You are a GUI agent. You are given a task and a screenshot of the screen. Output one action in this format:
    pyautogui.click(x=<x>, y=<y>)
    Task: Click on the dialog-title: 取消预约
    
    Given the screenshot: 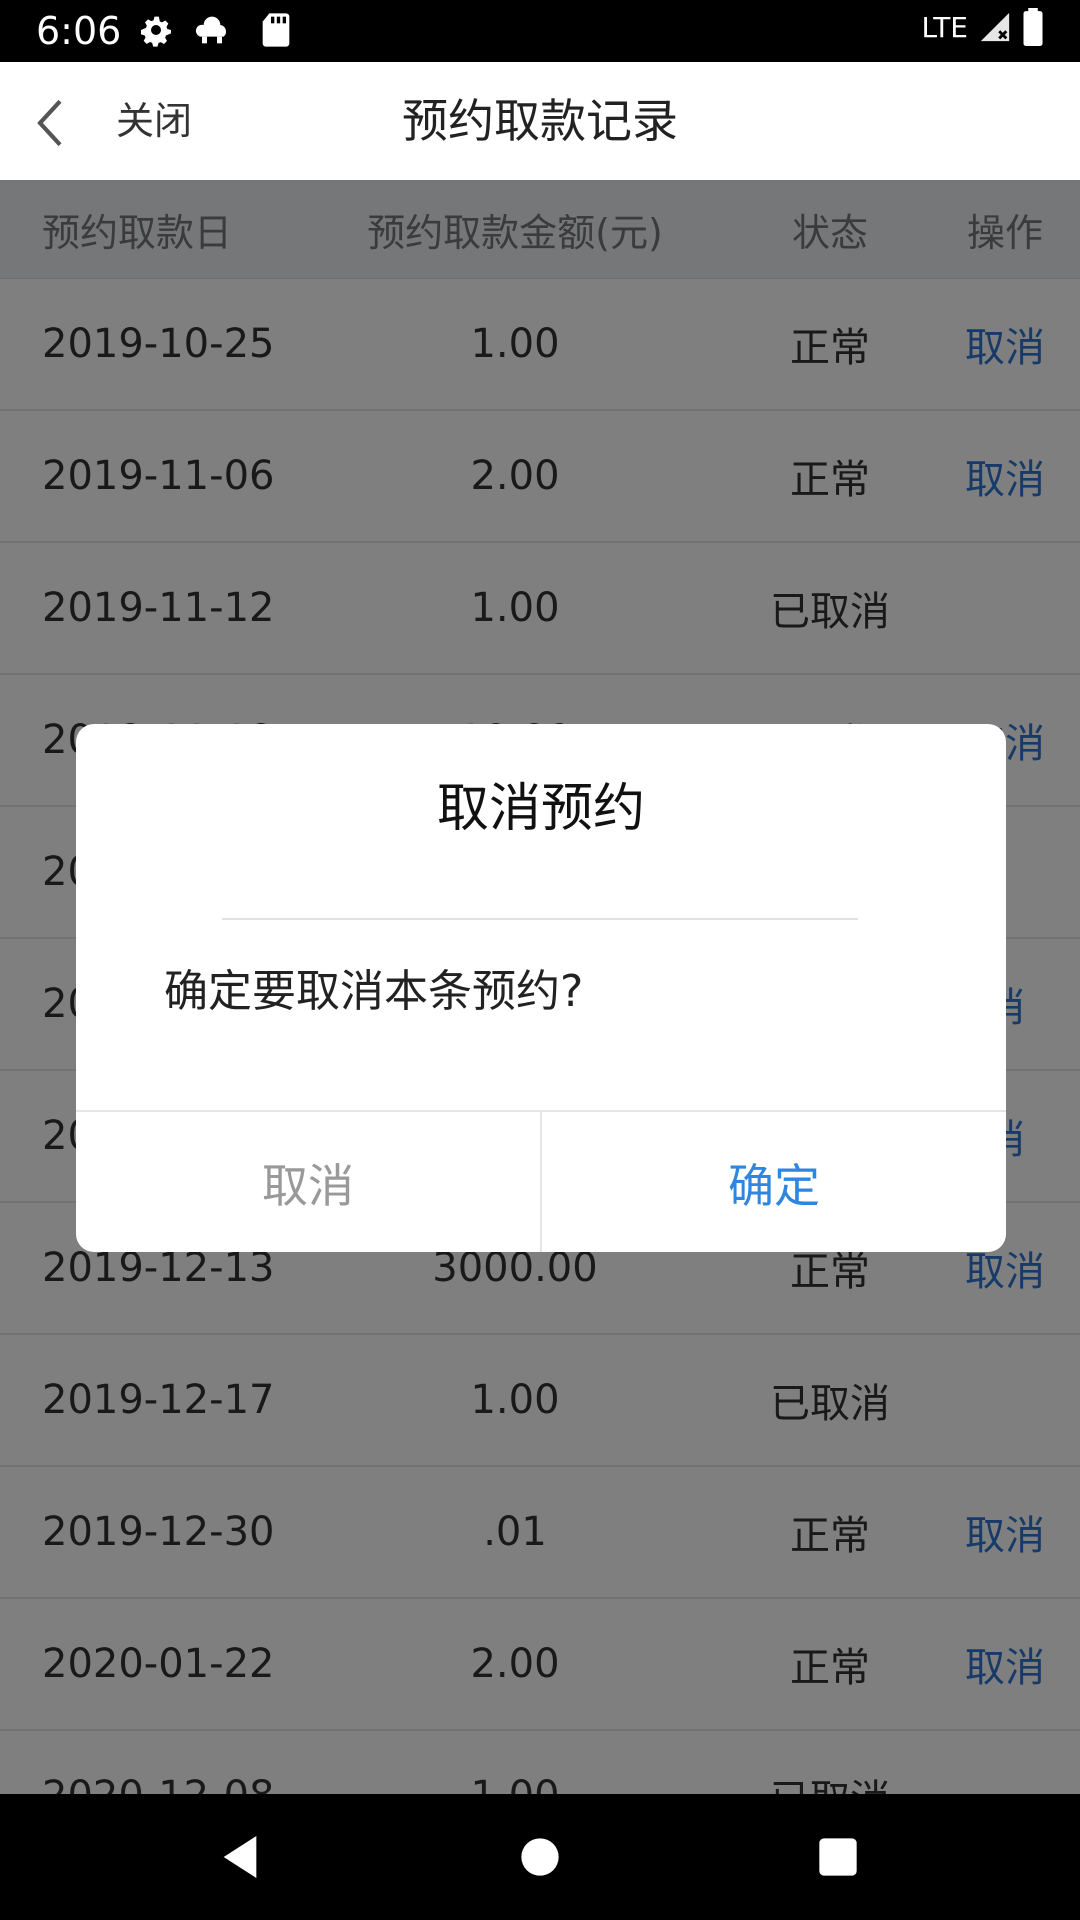 What is the action you would take?
    pyautogui.click(x=540, y=809)
    